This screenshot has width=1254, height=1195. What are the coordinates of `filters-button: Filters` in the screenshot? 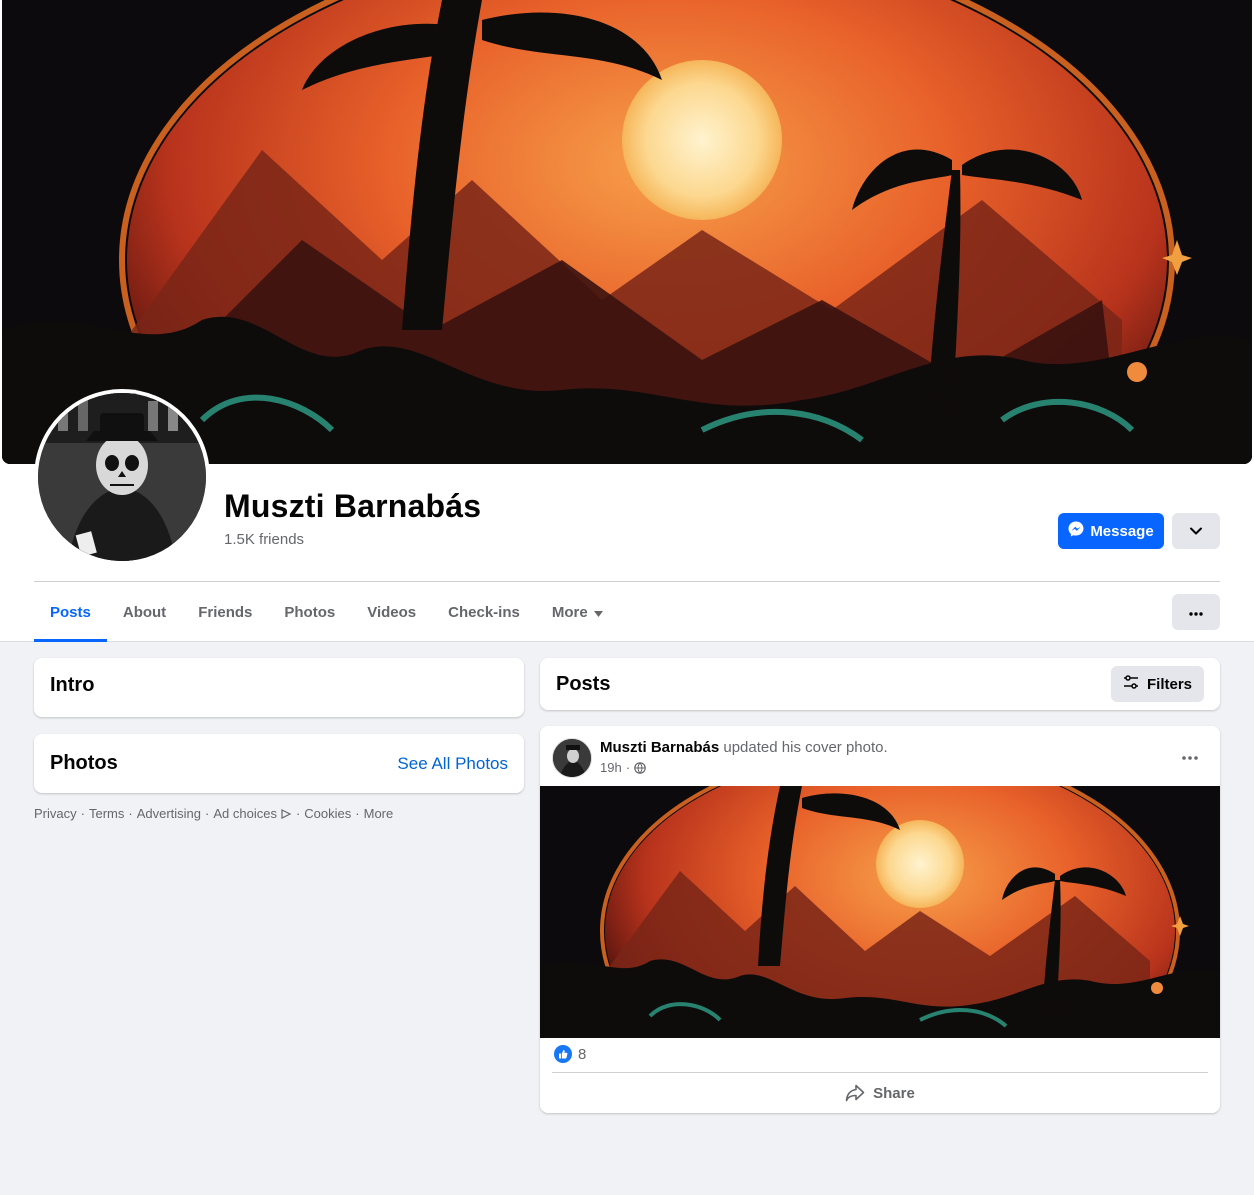 It's located at (1157, 684).